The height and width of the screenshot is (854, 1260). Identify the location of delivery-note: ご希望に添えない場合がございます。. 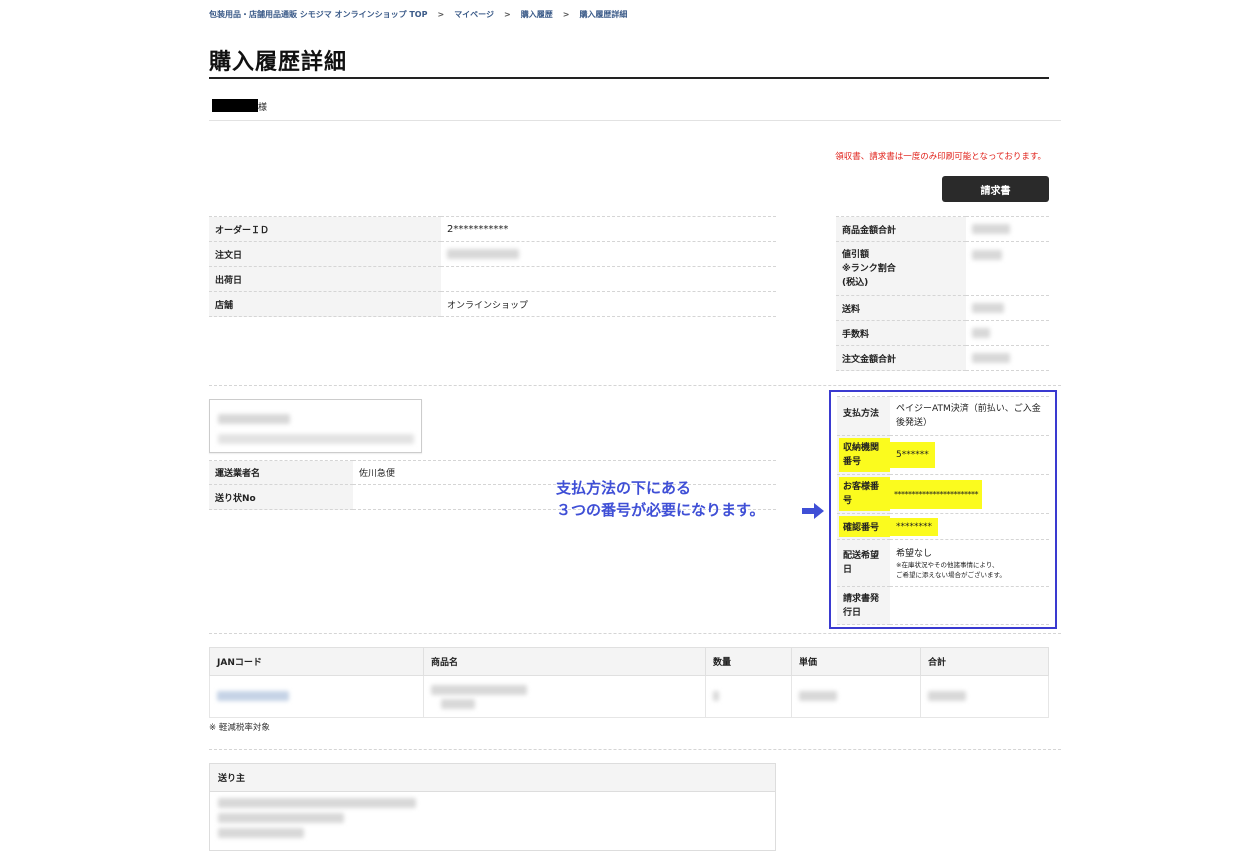
(951, 575).